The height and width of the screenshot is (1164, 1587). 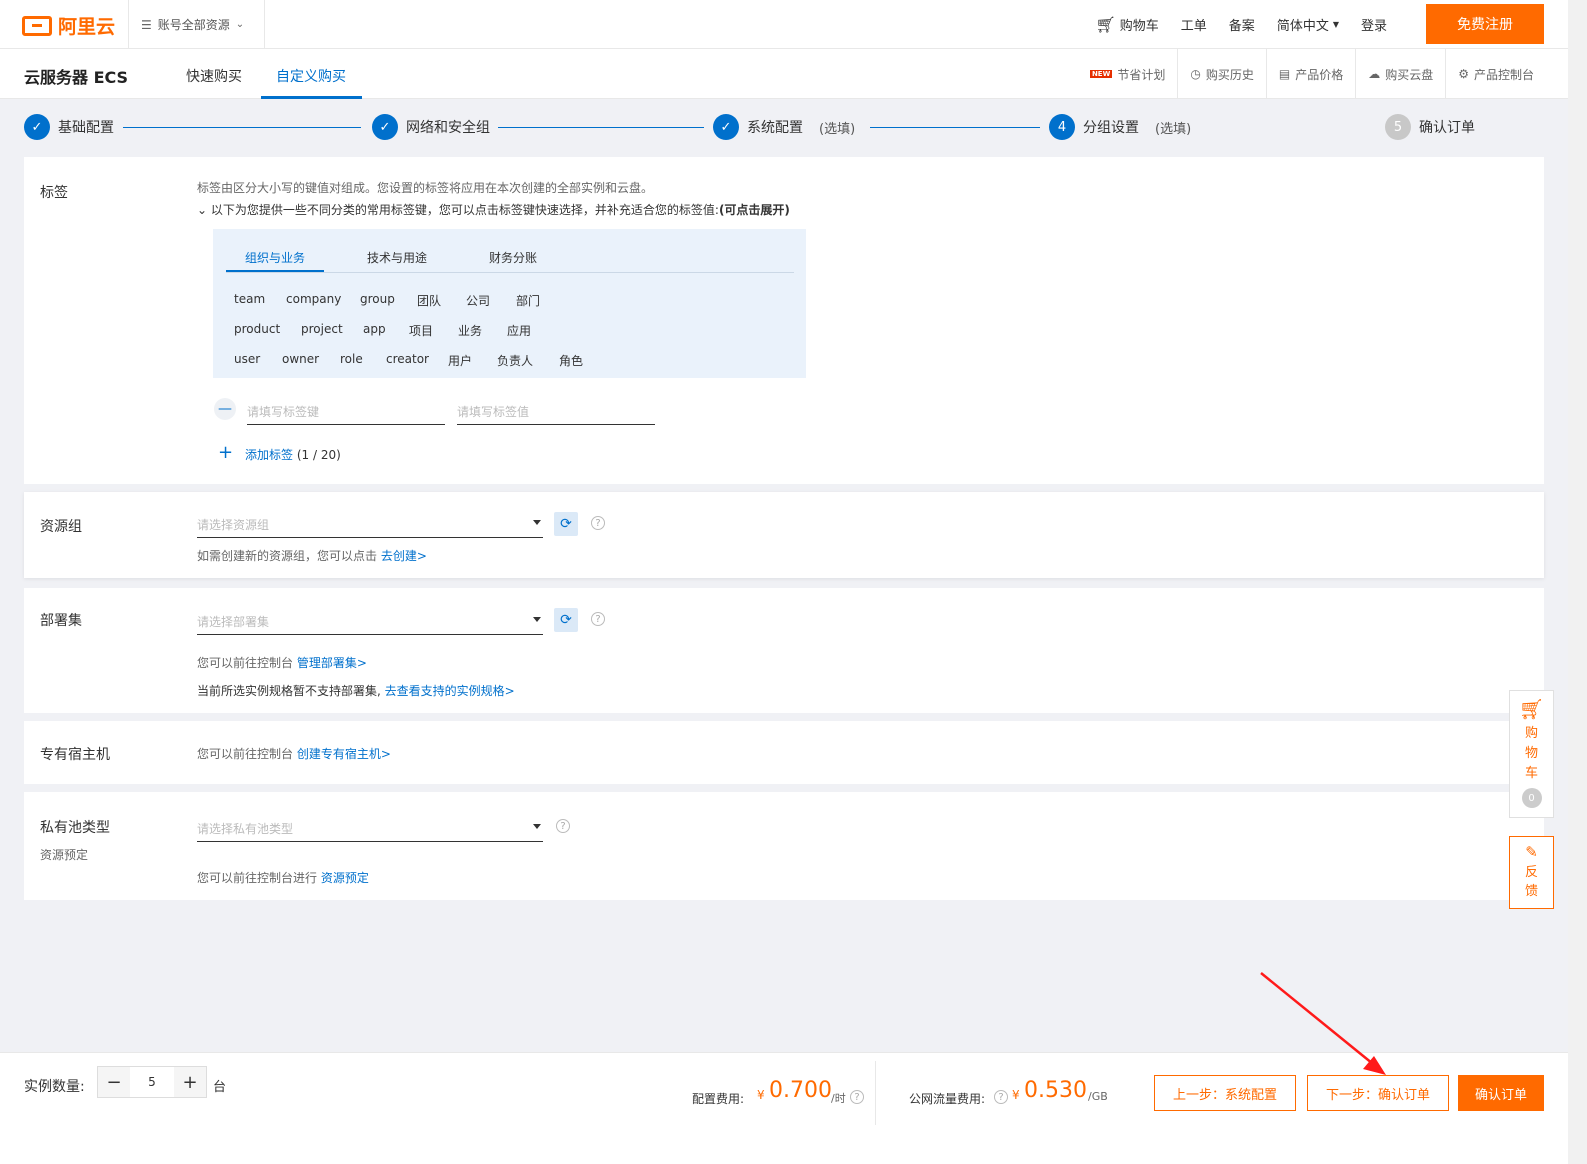 What do you see at coordinates (470, 330) in the screenshot?
I see `tag-key-chip: 业务` at bounding box center [470, 330].